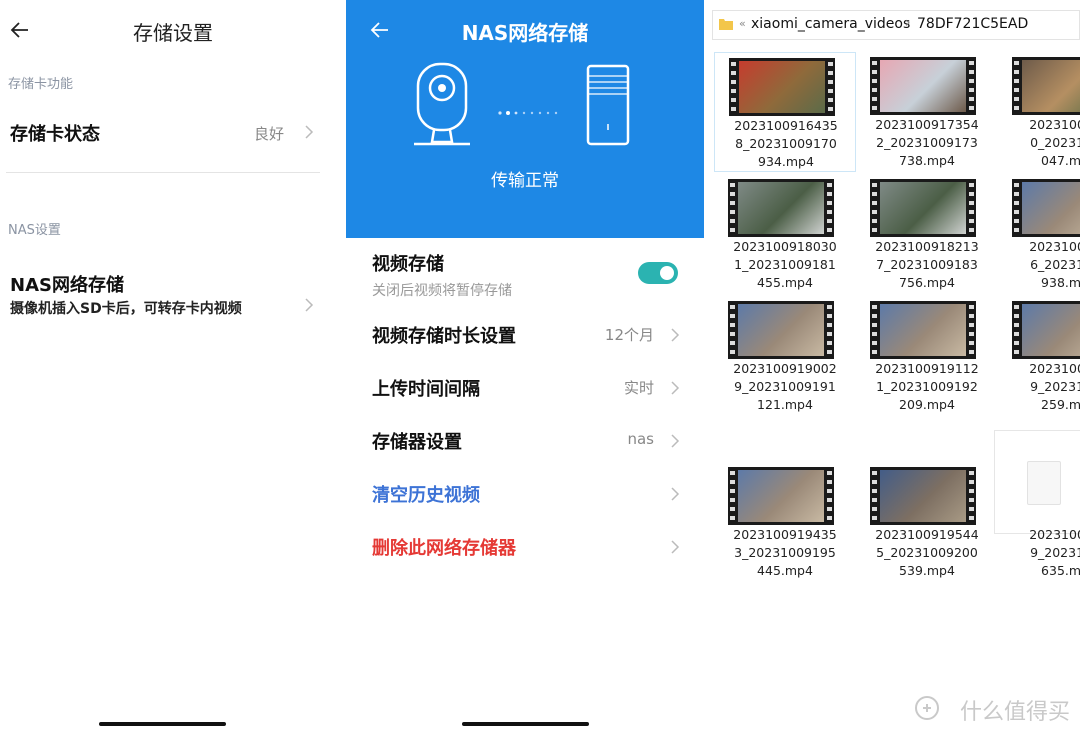 The image size is (1080, 736). Describe the element at coordinates (1014, 712) in the screenshot. I see `watermark-text: 什么值得买` at that location.